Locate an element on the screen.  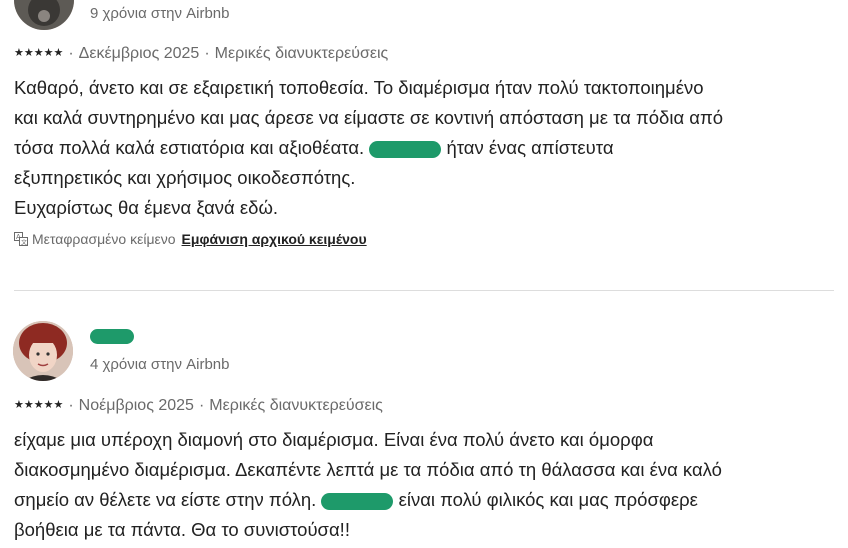
review-line-text: σημείο αν θέλετε να είστε στην πόλη. is located at coordinates (165, 499).